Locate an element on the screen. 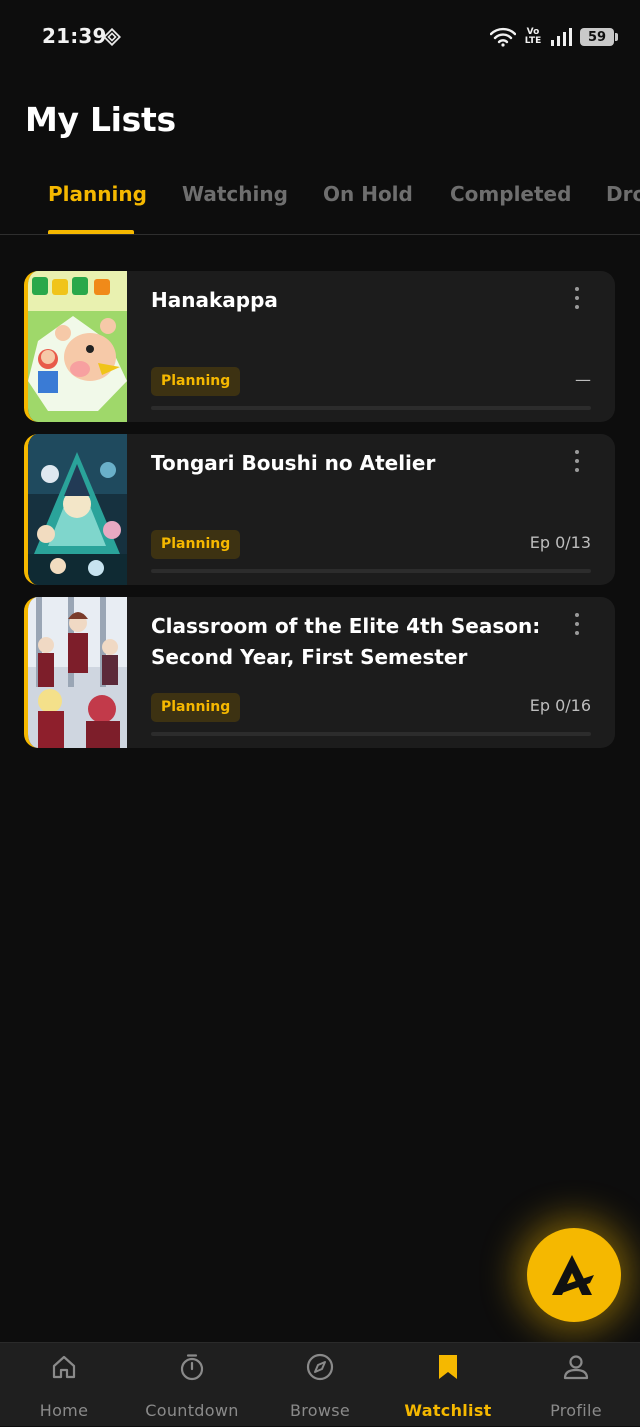 The width and height of the screenshot is (640, 1427). nav-label: Profile is located at coordinates (576, 1410).